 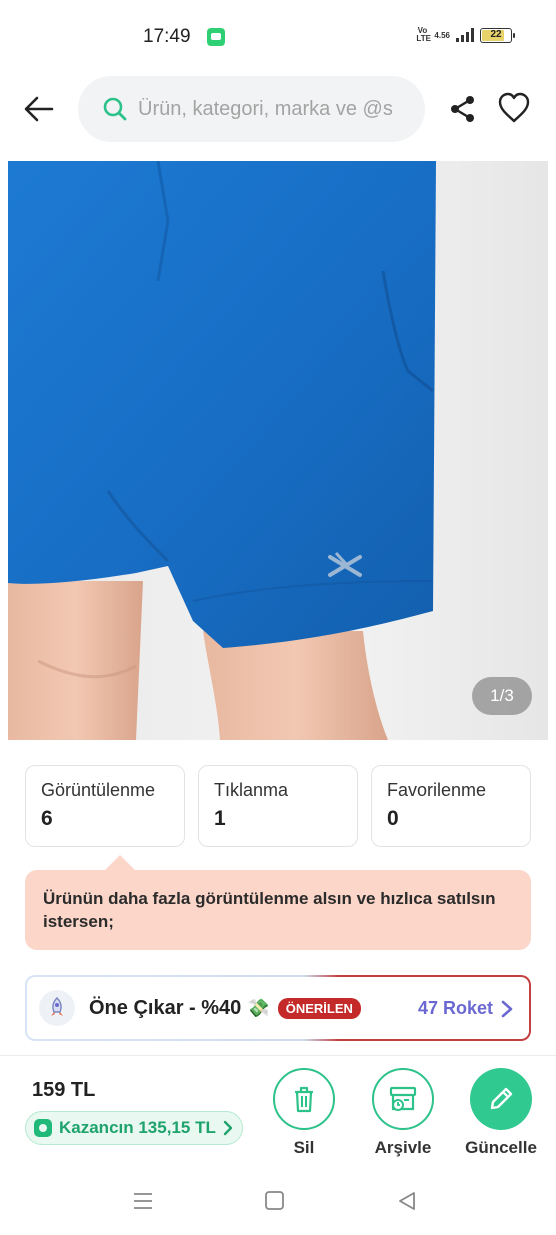 What do you see at coordinates (251, 790) in the screenshot?
I see `stat-label: Tıklanma` at bounding box center [251, 790].